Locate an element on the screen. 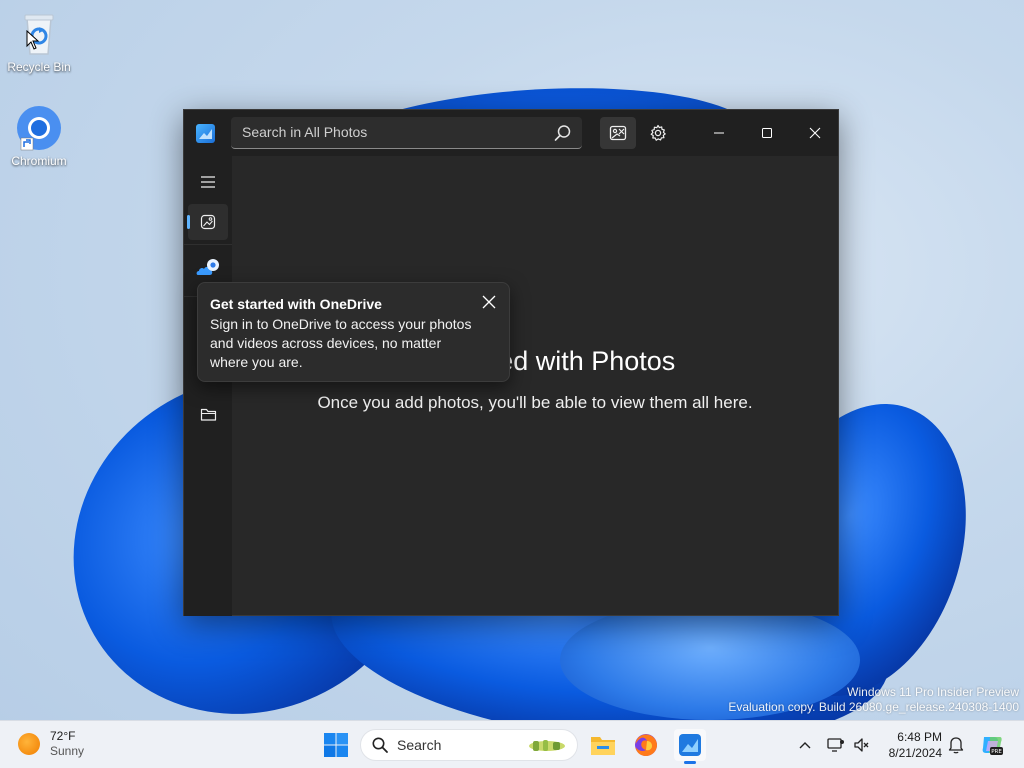 The width and height of the screenshot is (1024, 768). start-button is located at coordinates (336, 745).